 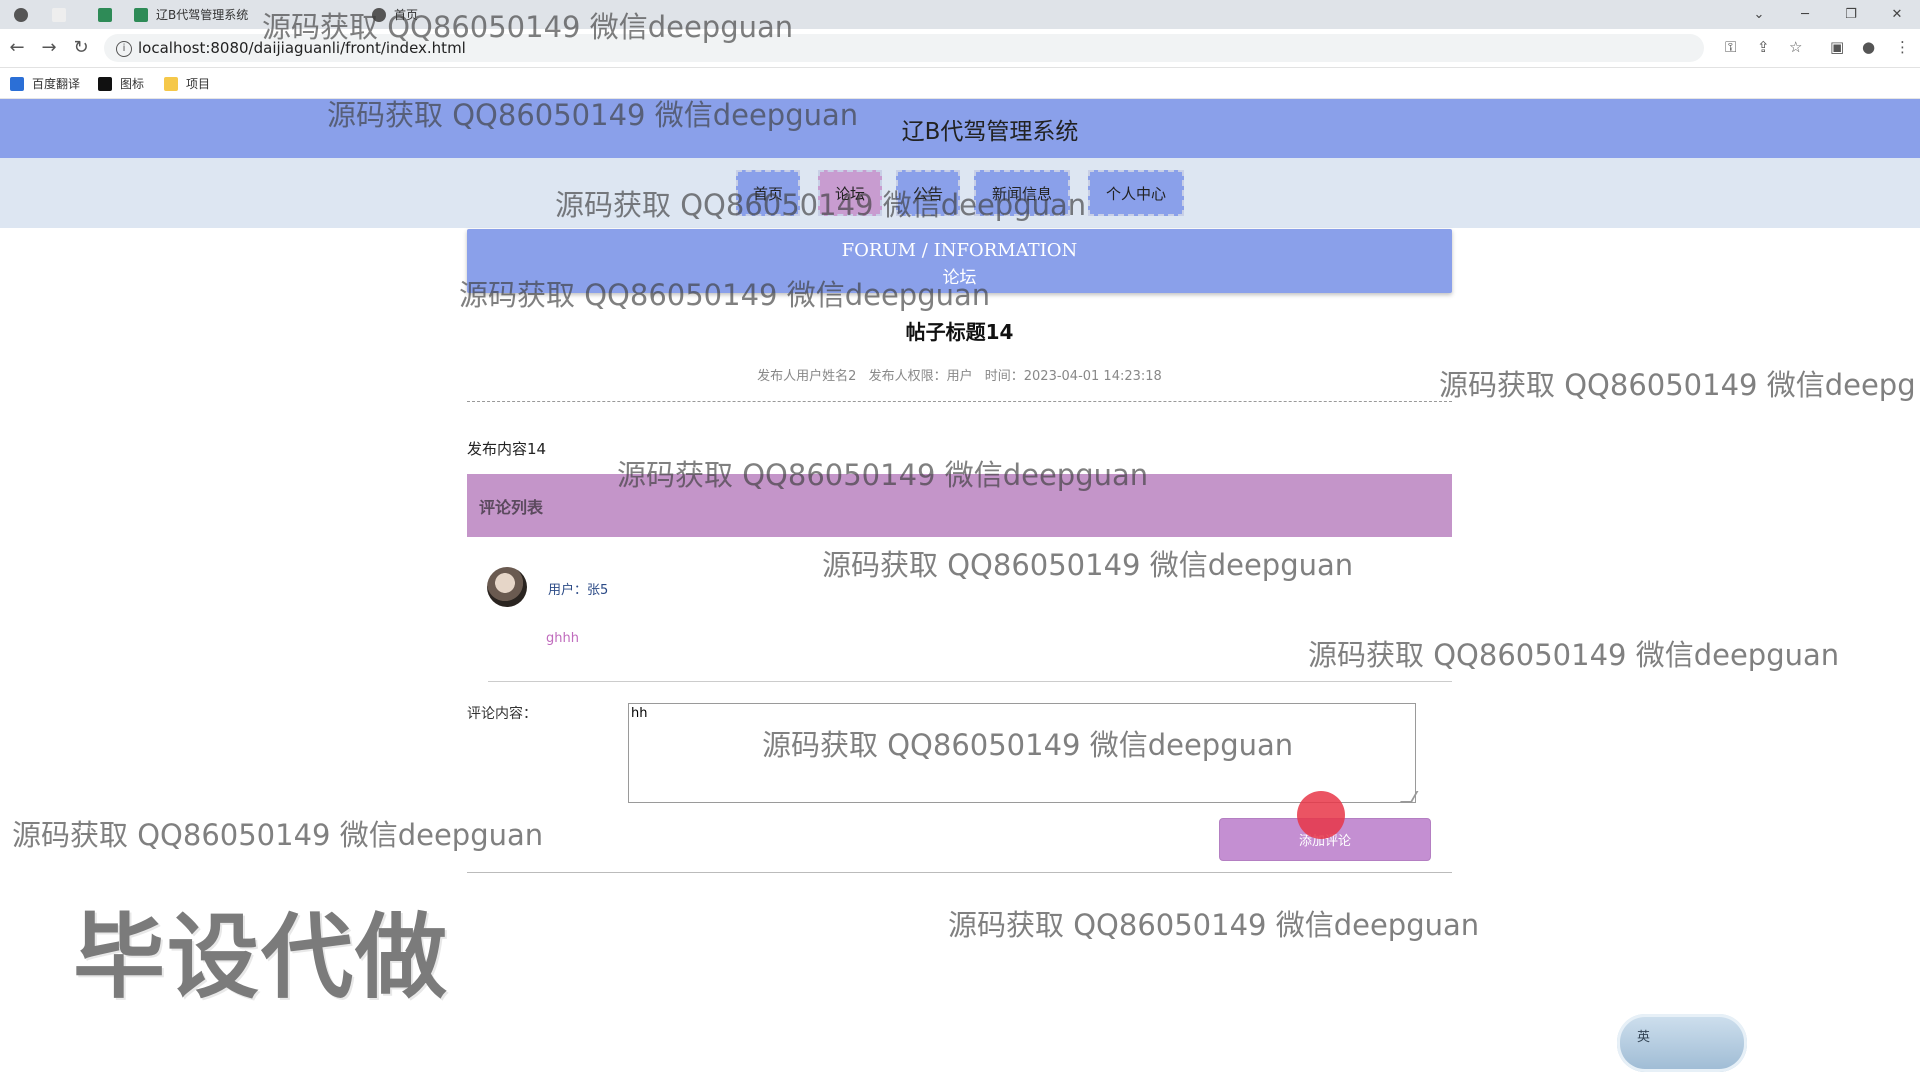 I want to click on key-icon: ⚿, so click(x=1730, y=47).